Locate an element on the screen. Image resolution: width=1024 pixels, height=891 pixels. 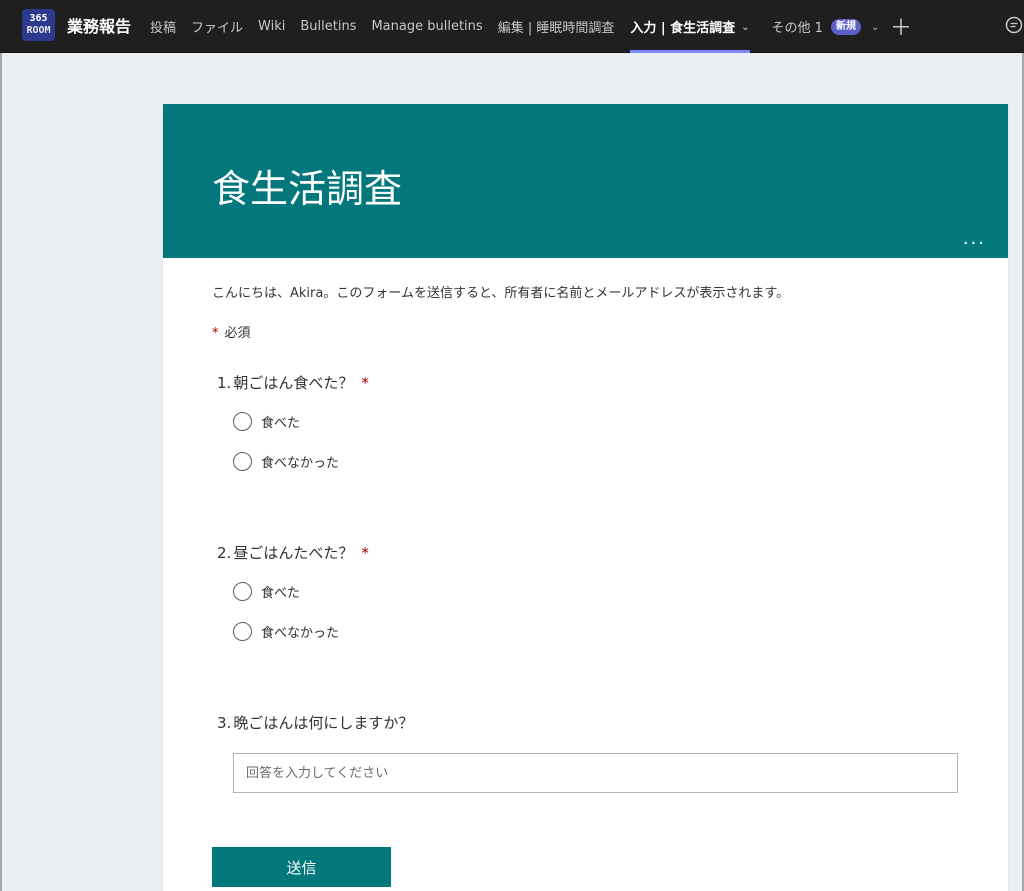
team-name: 業務報告 is located at coordinates (99, 25).